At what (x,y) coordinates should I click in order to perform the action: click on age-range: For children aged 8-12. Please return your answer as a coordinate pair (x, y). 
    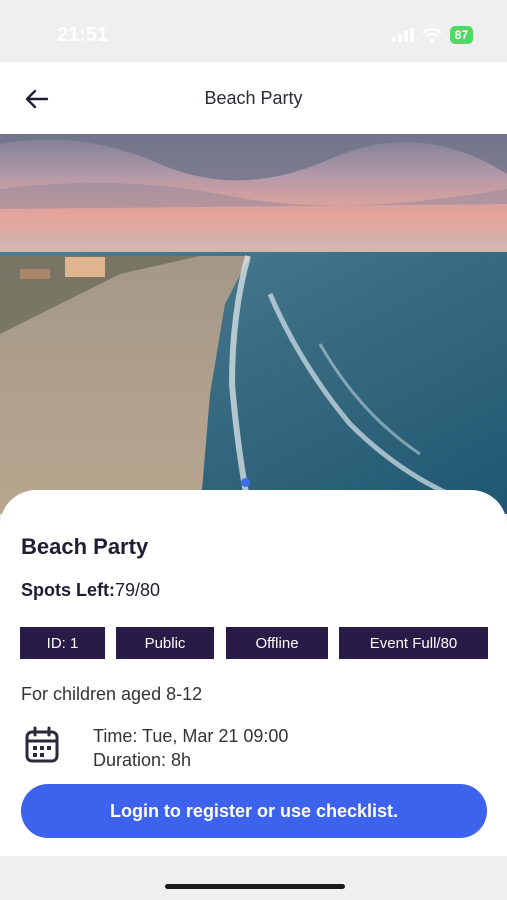
    Looking at the image, I should click on (112, 694).